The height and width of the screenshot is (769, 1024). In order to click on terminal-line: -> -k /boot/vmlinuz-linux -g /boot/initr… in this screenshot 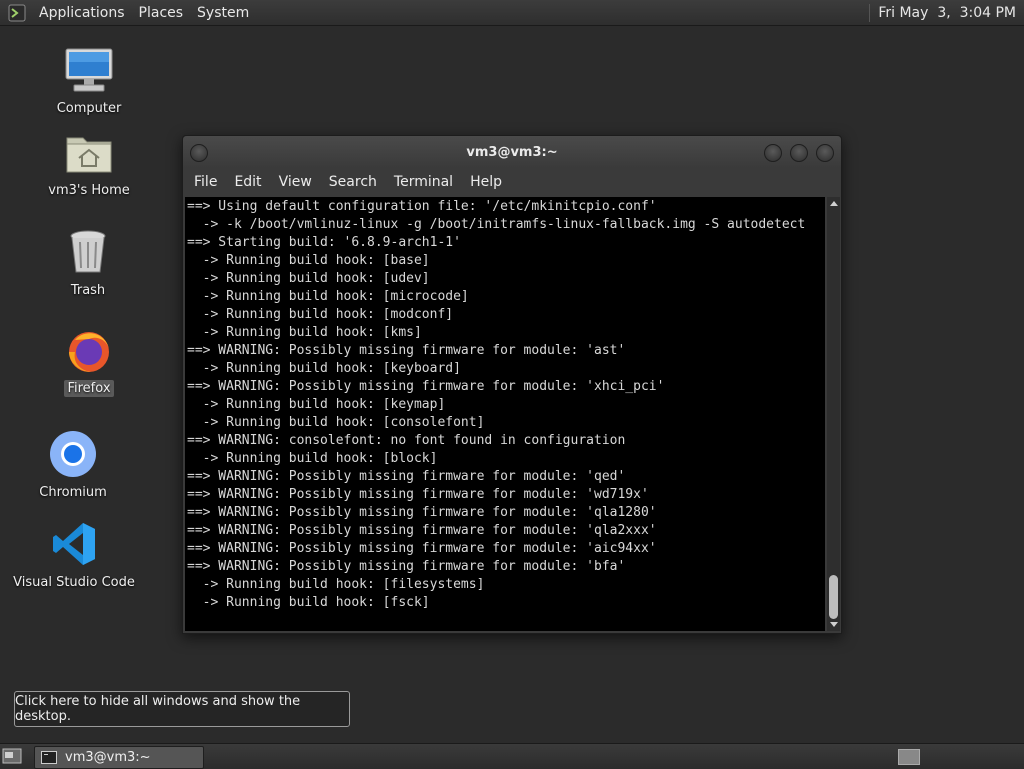, I will do `click(496, 224)`.